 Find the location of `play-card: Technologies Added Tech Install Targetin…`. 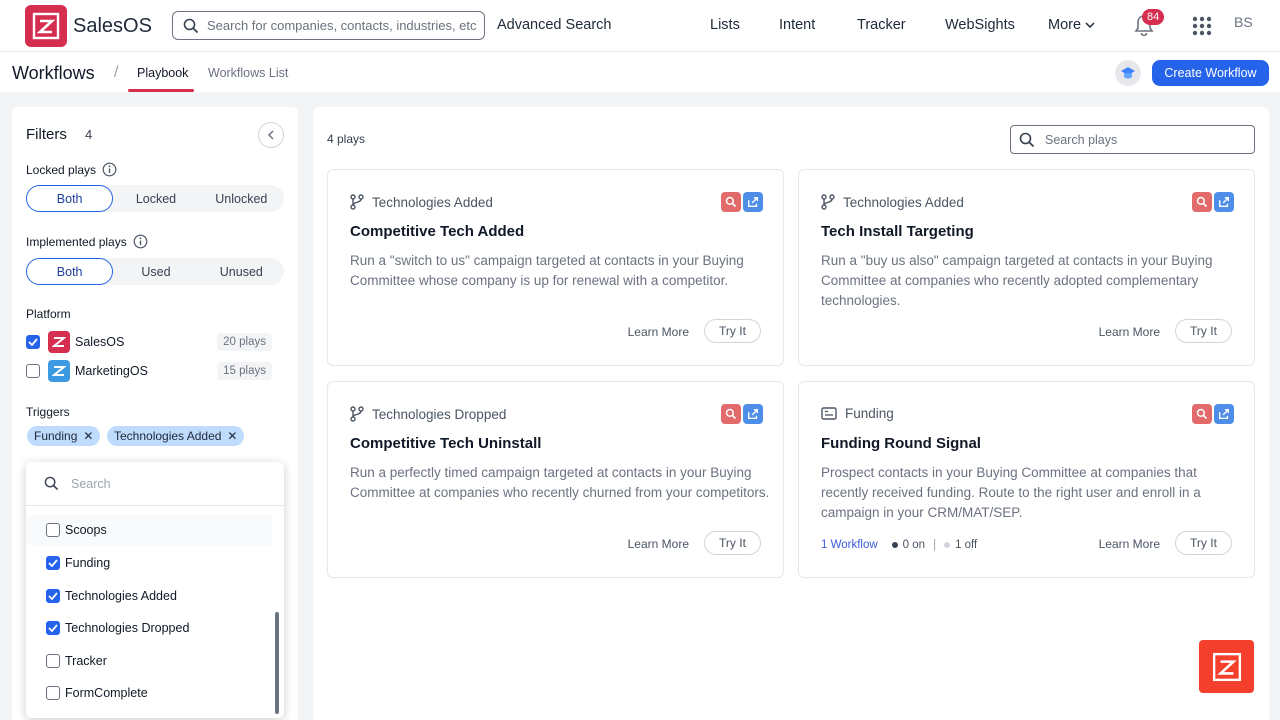

play-card: Technologies Added Tech Install Targetin… is located at coordinates (1026, 267).